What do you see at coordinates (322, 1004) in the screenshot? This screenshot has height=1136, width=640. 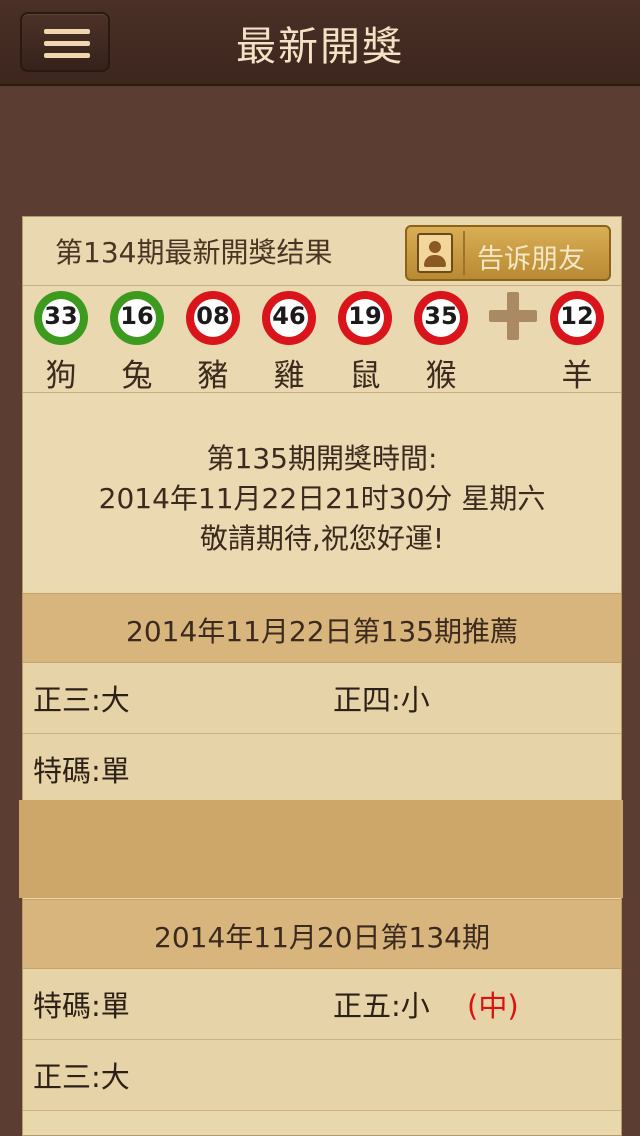 I see `previous-row: 特碼:單 正五:小 (中)` at bounding box center [322, 1004].